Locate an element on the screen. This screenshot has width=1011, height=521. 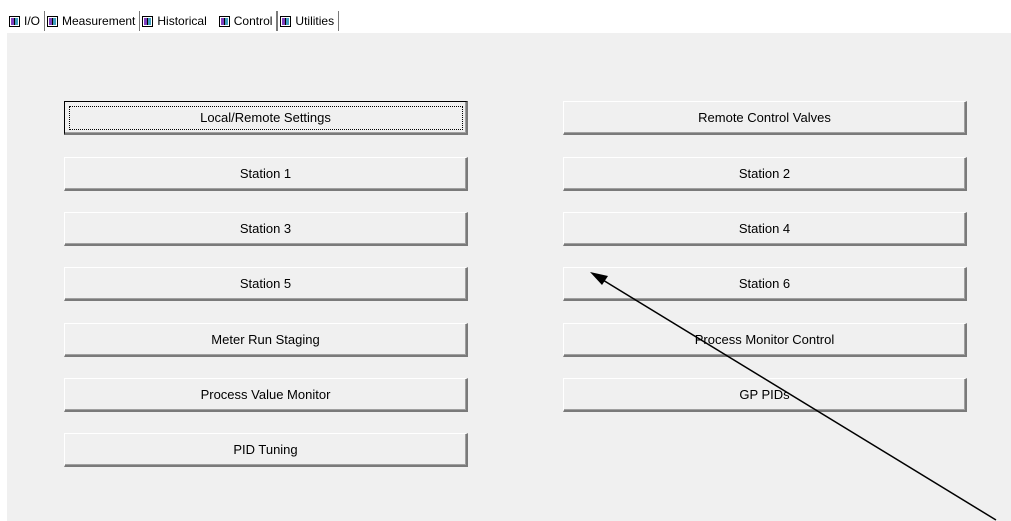
button-label: Station 5 is located at coordinates (265, 283).